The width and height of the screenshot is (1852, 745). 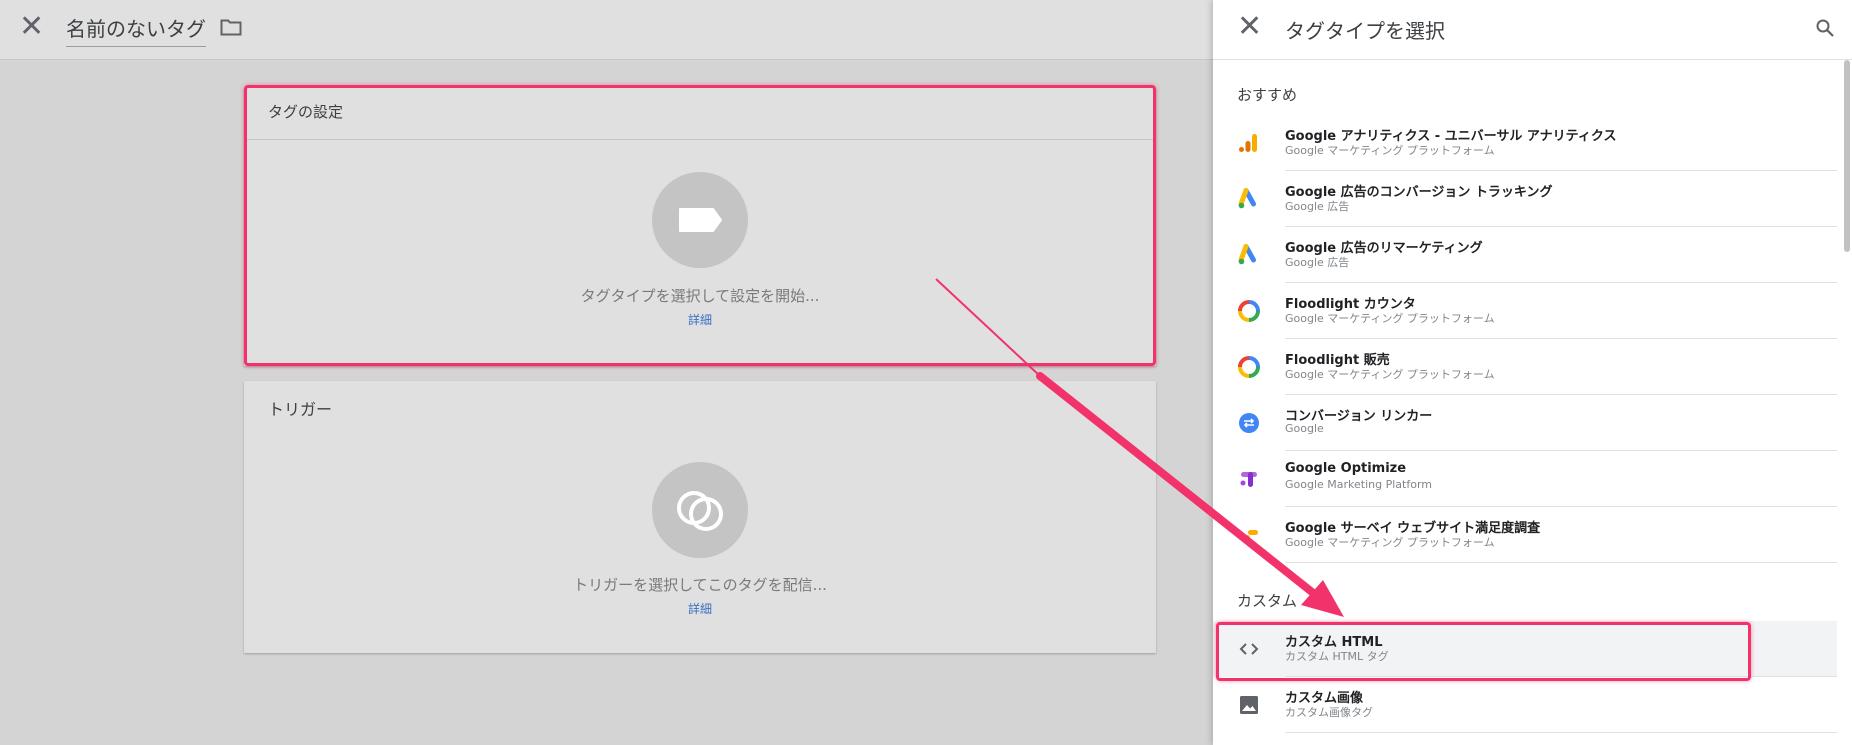 What do you see at coordinates (1525, 255) in the screenshot?
I see `list-item: Google 広告のリマーケティング Google 広告` at bounding box center [1525, 255].